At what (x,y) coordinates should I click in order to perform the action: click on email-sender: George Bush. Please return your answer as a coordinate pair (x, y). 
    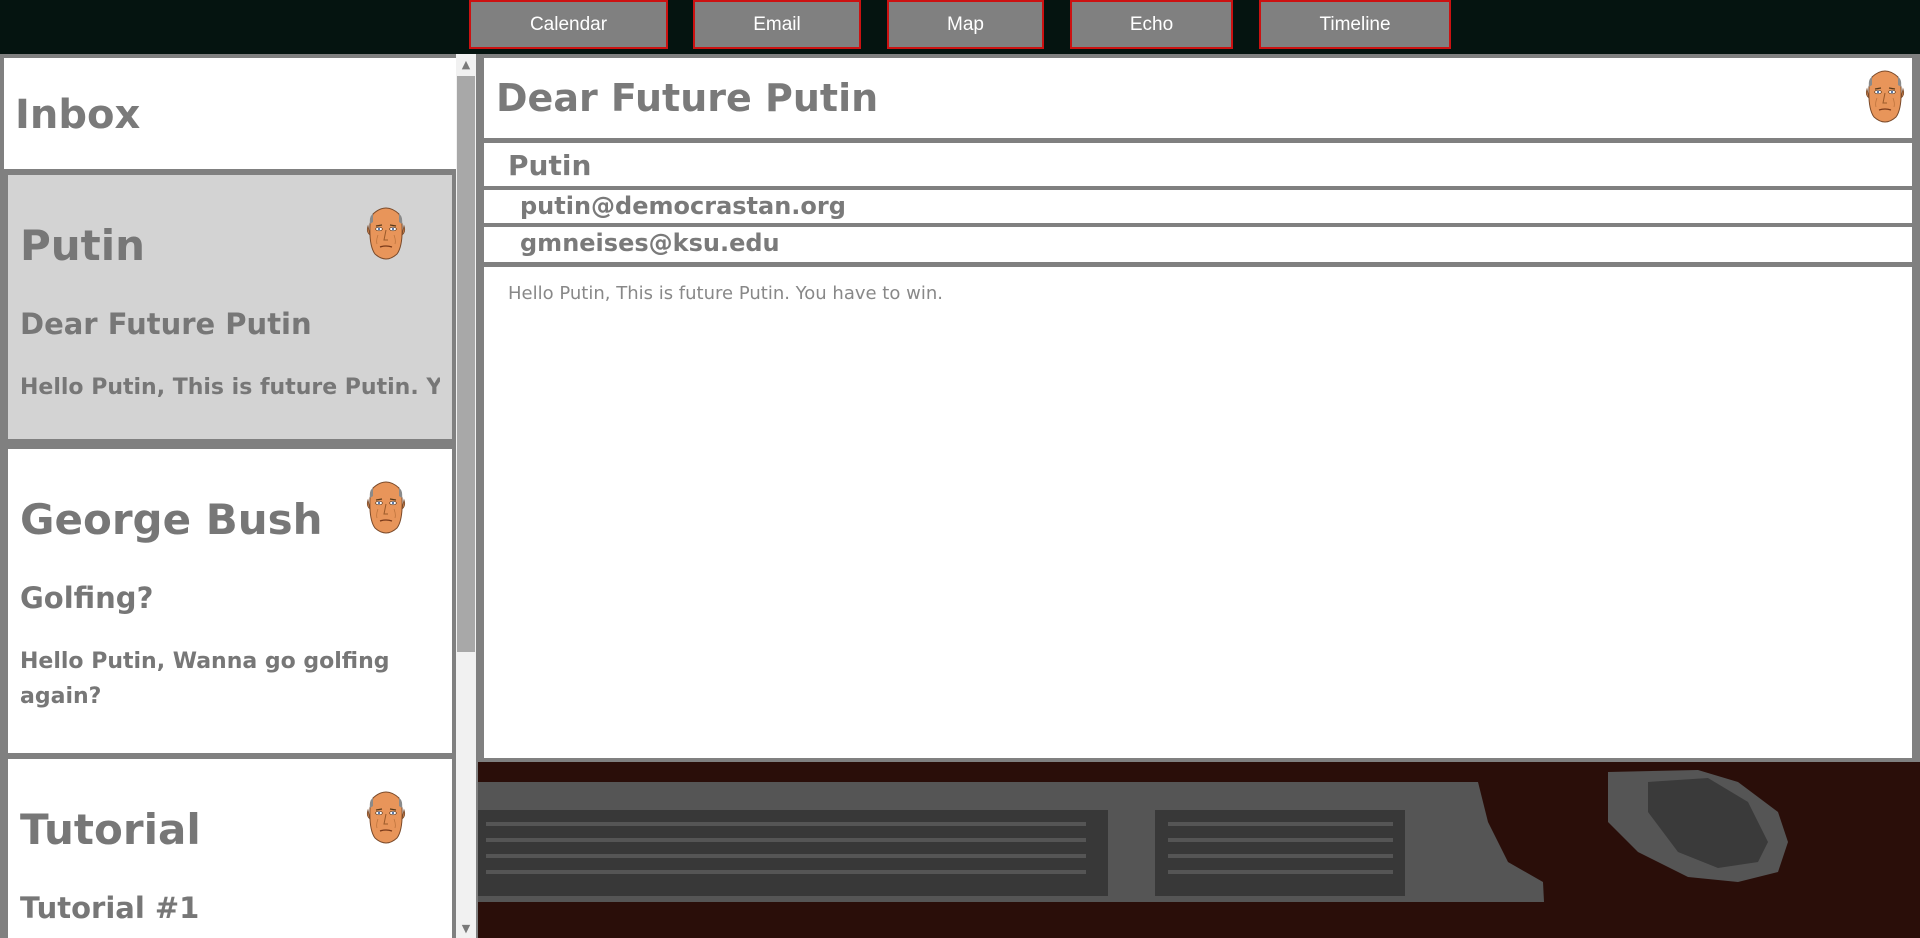
    Looking at the image, I should click on (171, 519).